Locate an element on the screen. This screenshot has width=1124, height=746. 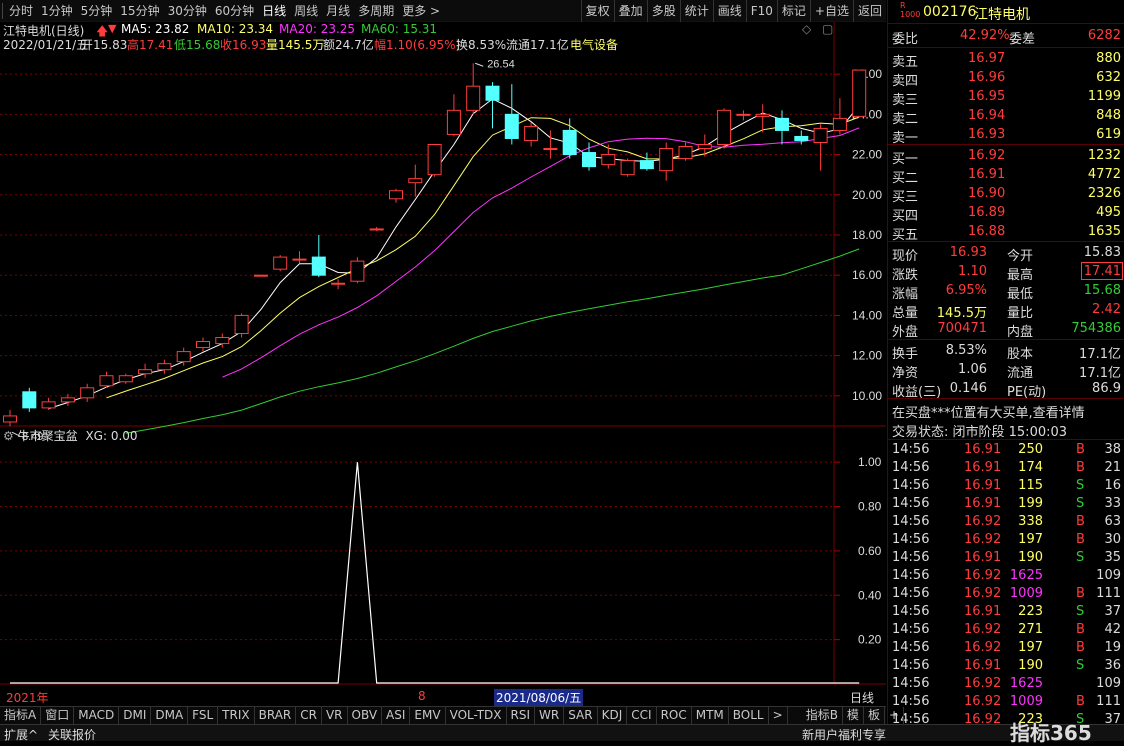
indicator-tab-5: FSL is located at coordinates (203, 715).